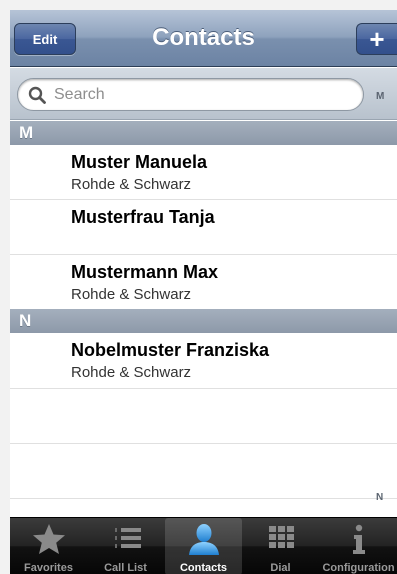 The image size is (397, 574). I want to click on search-field, so click(190, 94).